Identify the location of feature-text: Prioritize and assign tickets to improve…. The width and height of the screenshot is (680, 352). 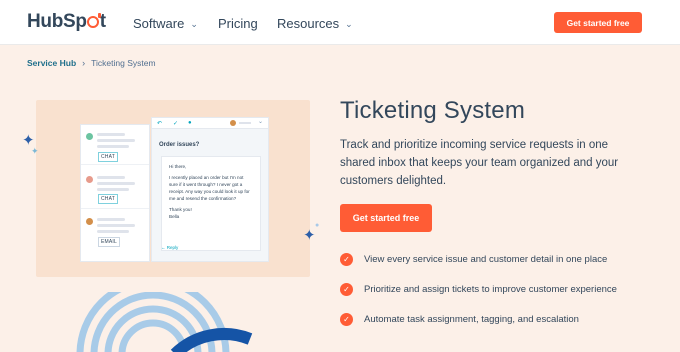
(490, 289).